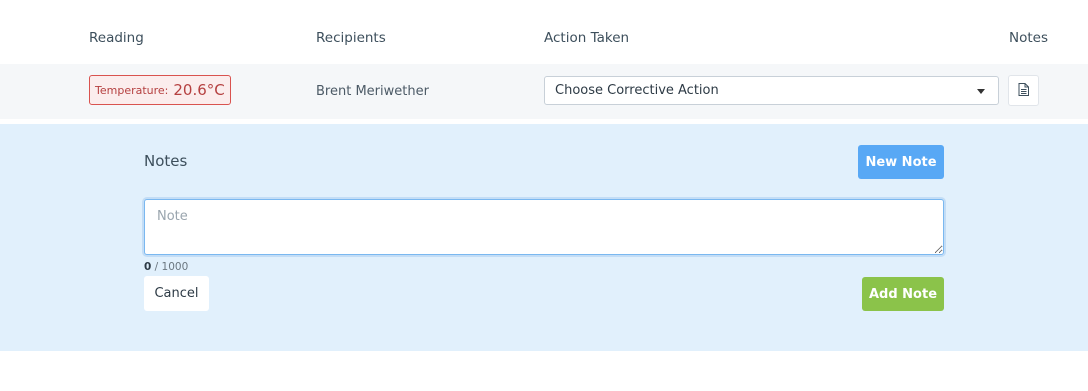  I want to click on column-header-notes: Notes, so click(1028, 38).